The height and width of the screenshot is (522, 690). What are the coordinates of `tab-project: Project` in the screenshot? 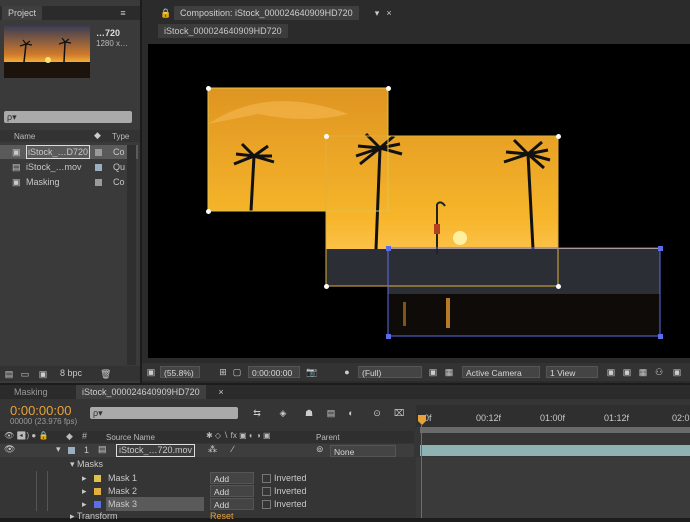 It's located at (22, 13).